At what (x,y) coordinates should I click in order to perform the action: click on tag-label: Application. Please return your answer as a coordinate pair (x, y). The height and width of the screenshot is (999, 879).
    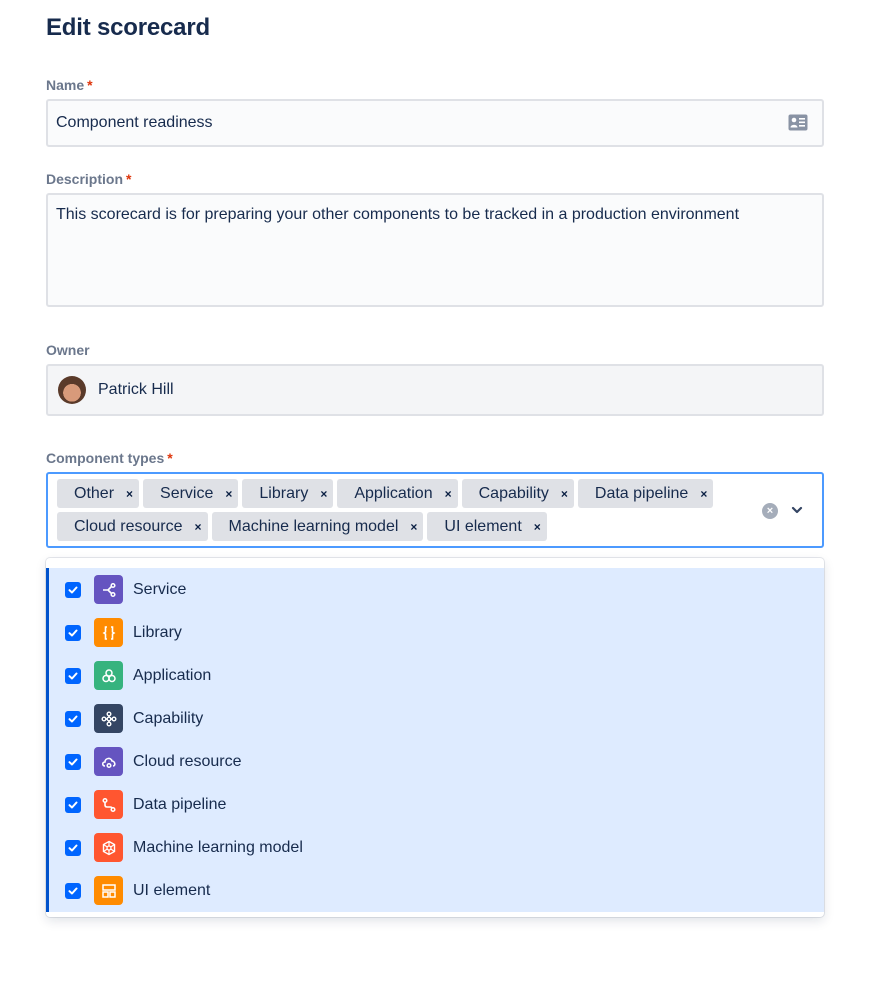
    Looking at the image, I should click on (393, 493).